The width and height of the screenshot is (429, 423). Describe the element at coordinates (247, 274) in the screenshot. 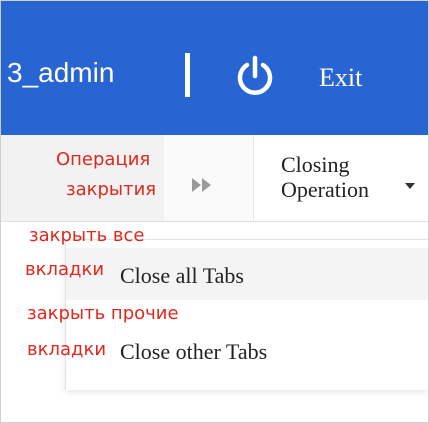

I see `menu-item-close-all-tabs: Close all Tabs` at that location.